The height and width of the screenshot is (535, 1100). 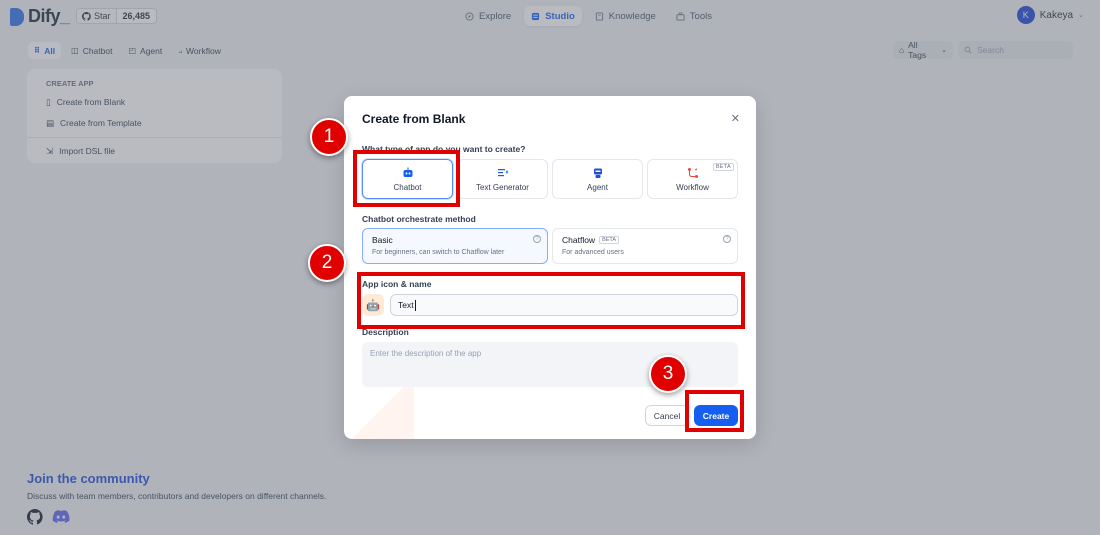 I want to click on text-generator-icon, so click(x=502, y=172).